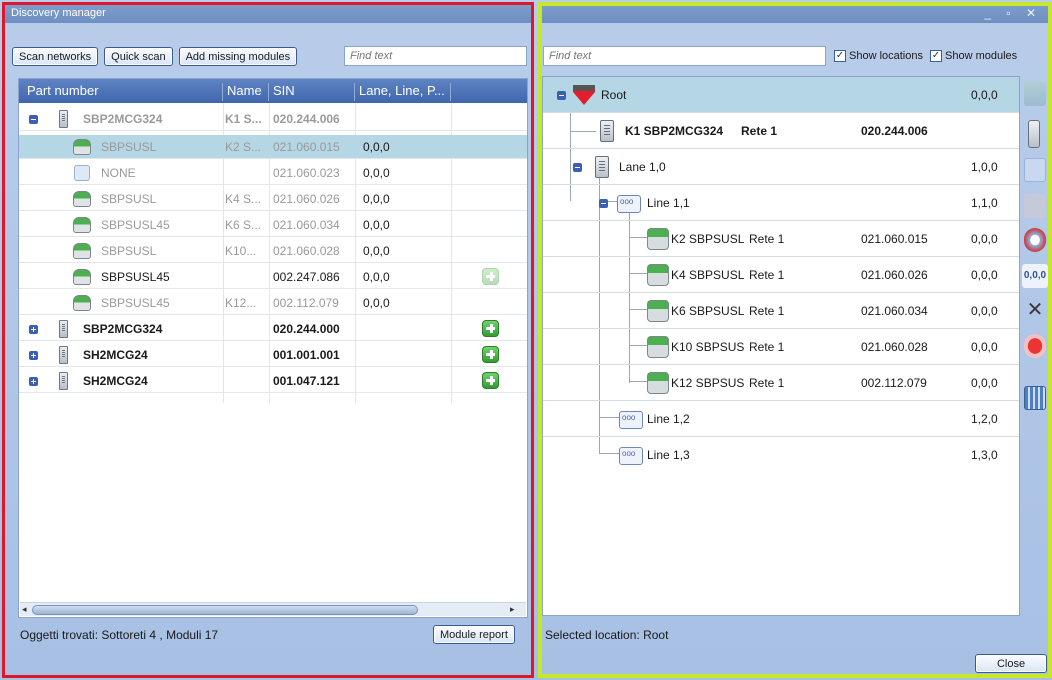 The width and height of the screenshot is (1052, 680). I want to click on tree-node-module: K2 SBPSUSL Rete 1 021.060.015 0,0,0, so click(781, 239).